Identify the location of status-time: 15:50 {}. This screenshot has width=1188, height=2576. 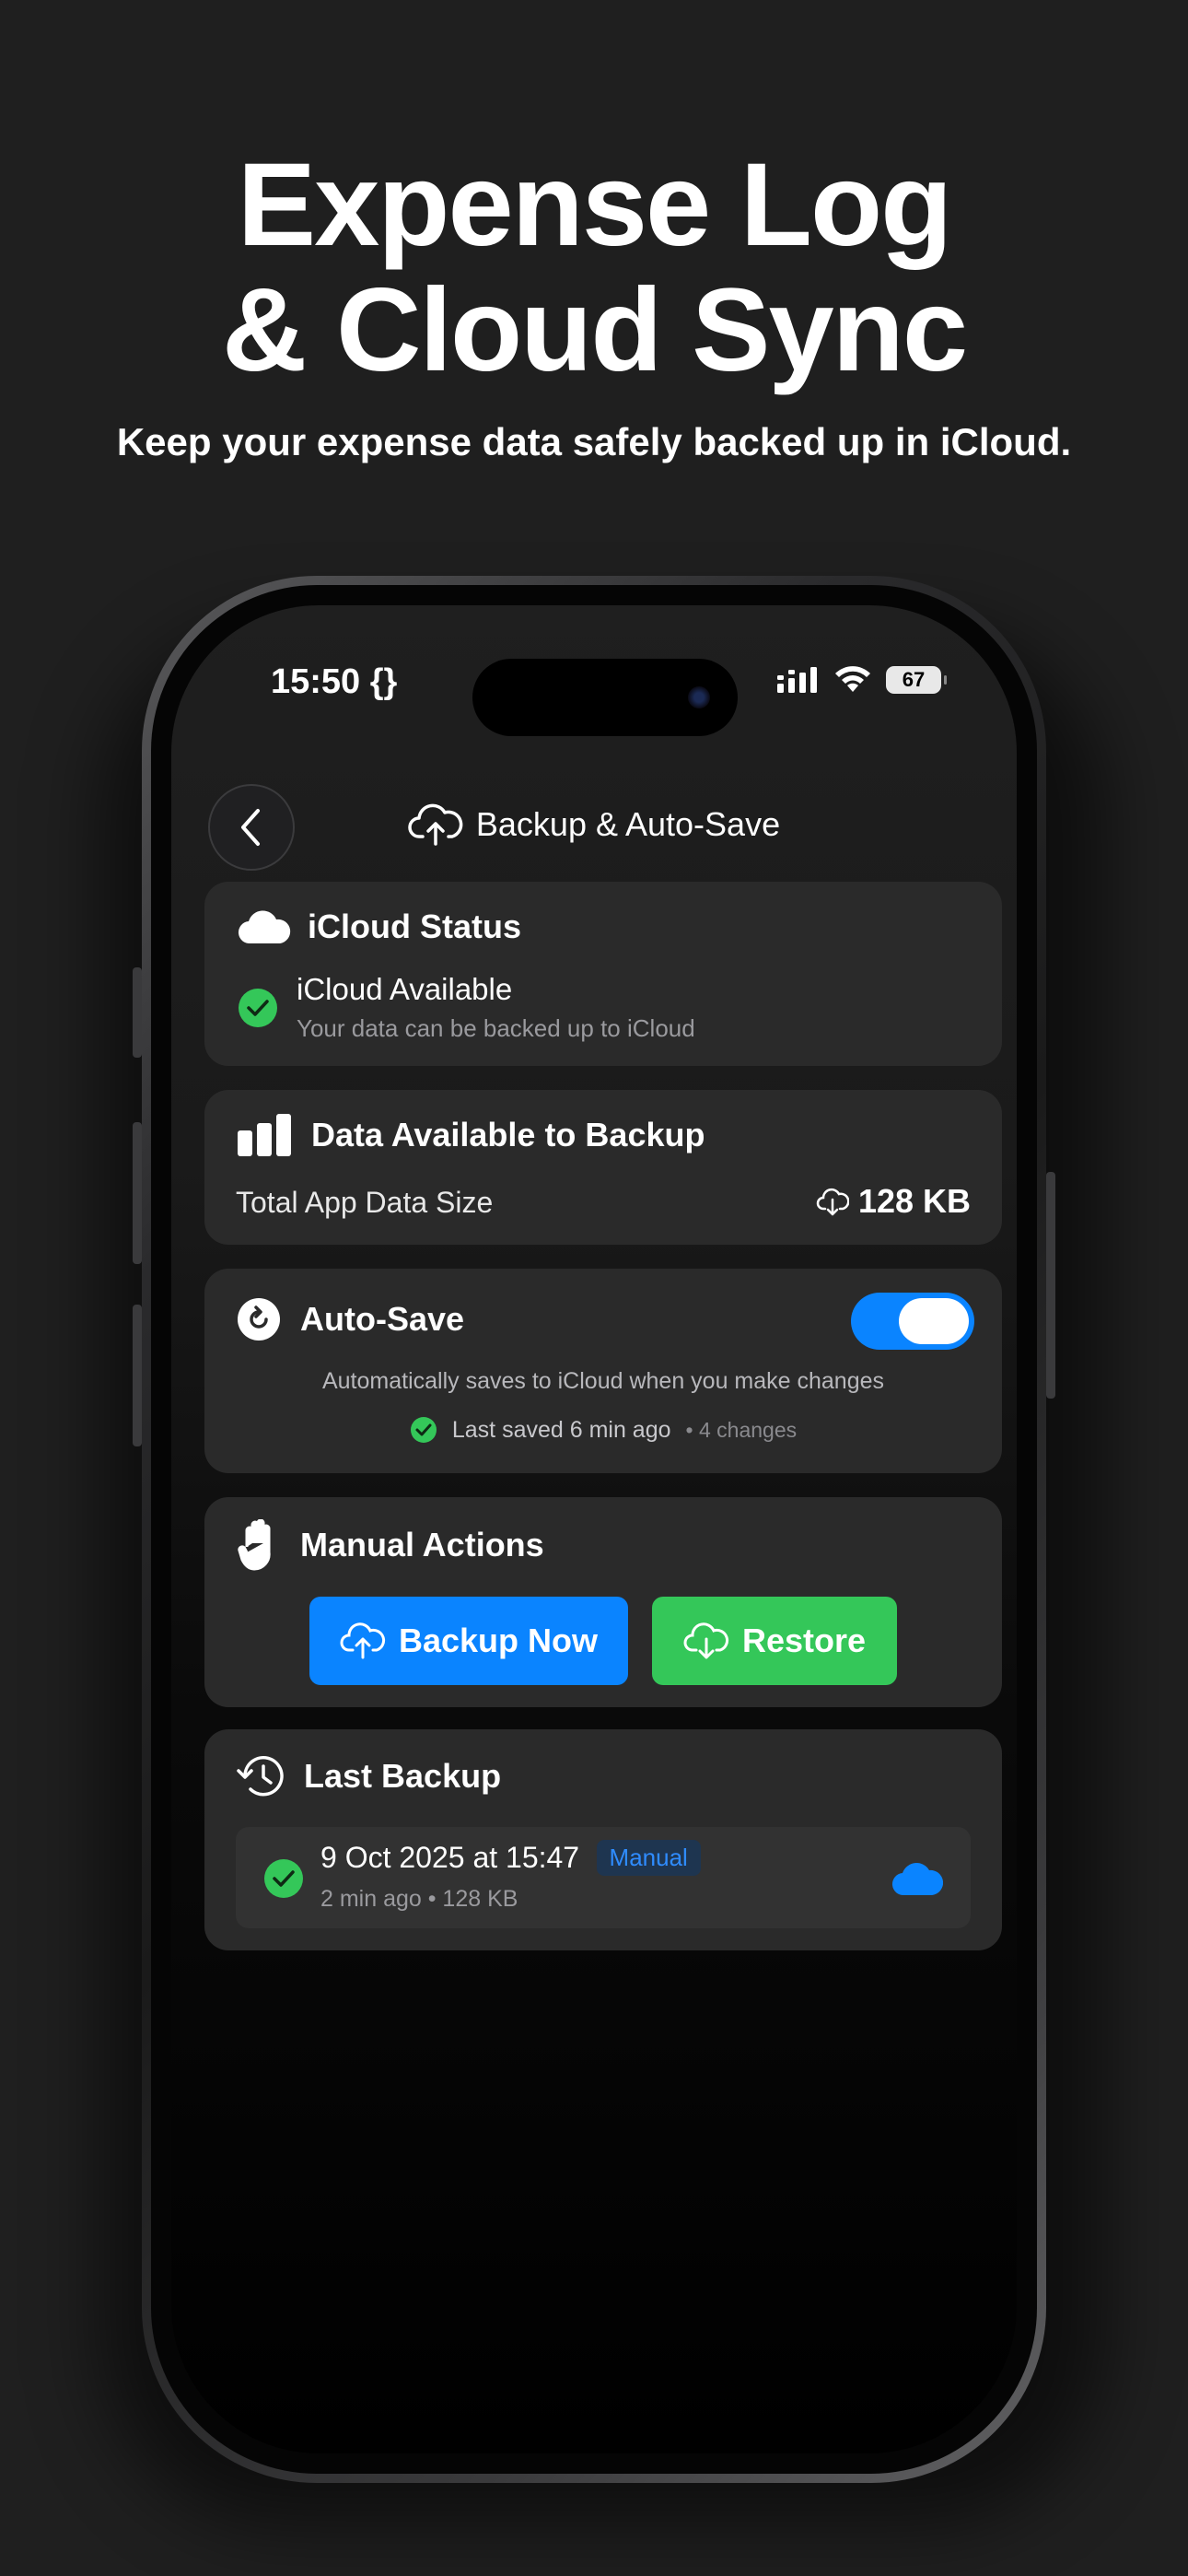
(335, 681).